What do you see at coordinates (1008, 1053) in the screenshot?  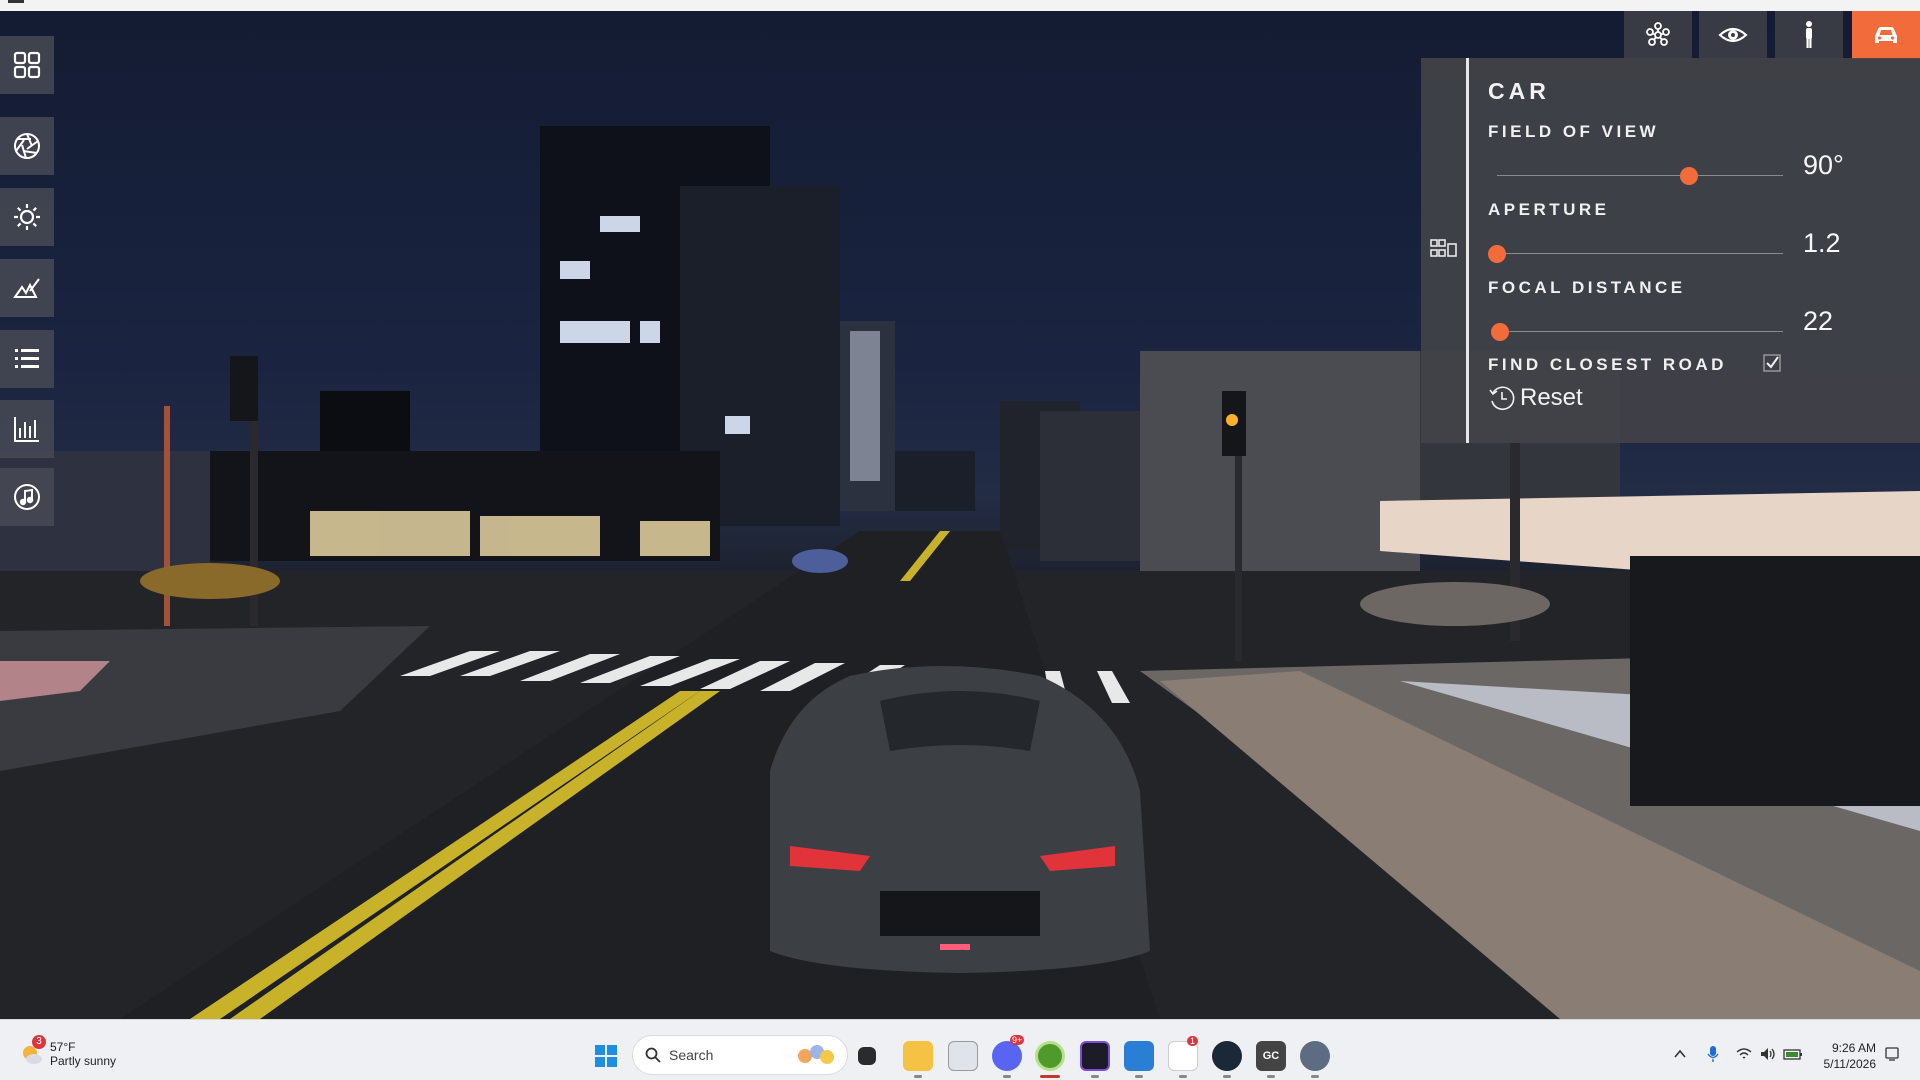 I see `discord-icon: 9+` at bounding box center [1008, 1053].